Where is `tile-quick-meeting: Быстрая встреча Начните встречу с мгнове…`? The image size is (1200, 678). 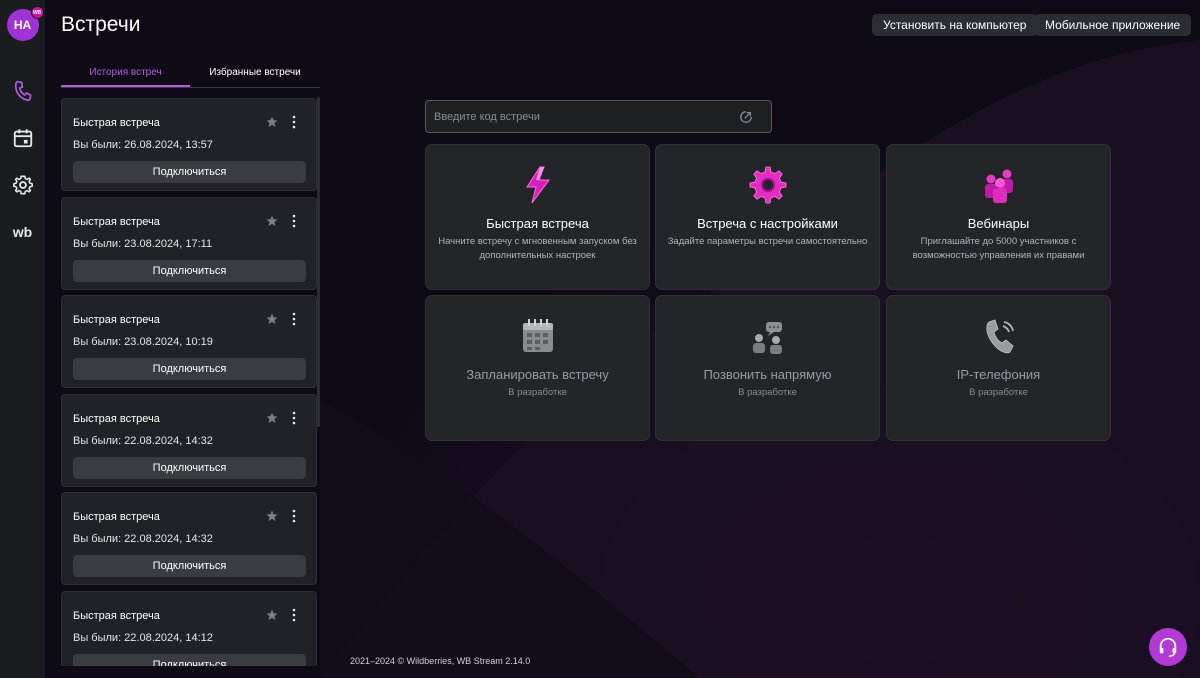 tile-quick-meeting: Быстрая встреча Начните встречу с мгнове… is located at coordinates (537, 217).